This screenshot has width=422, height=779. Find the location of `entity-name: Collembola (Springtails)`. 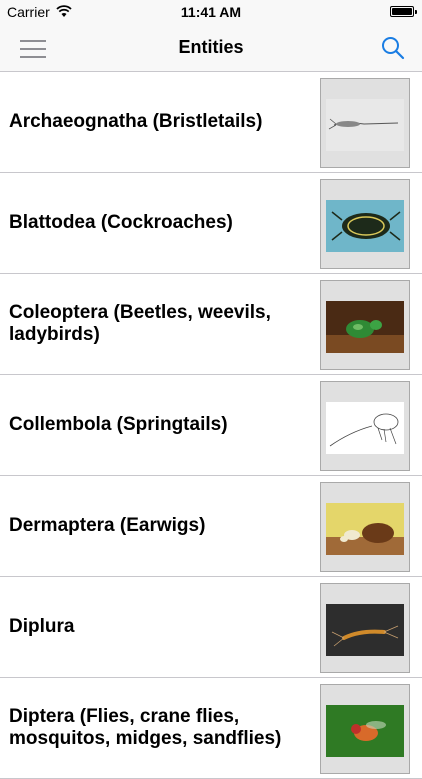

entity-name: Collembola (Springtails) is located at coordinates (118, 424).